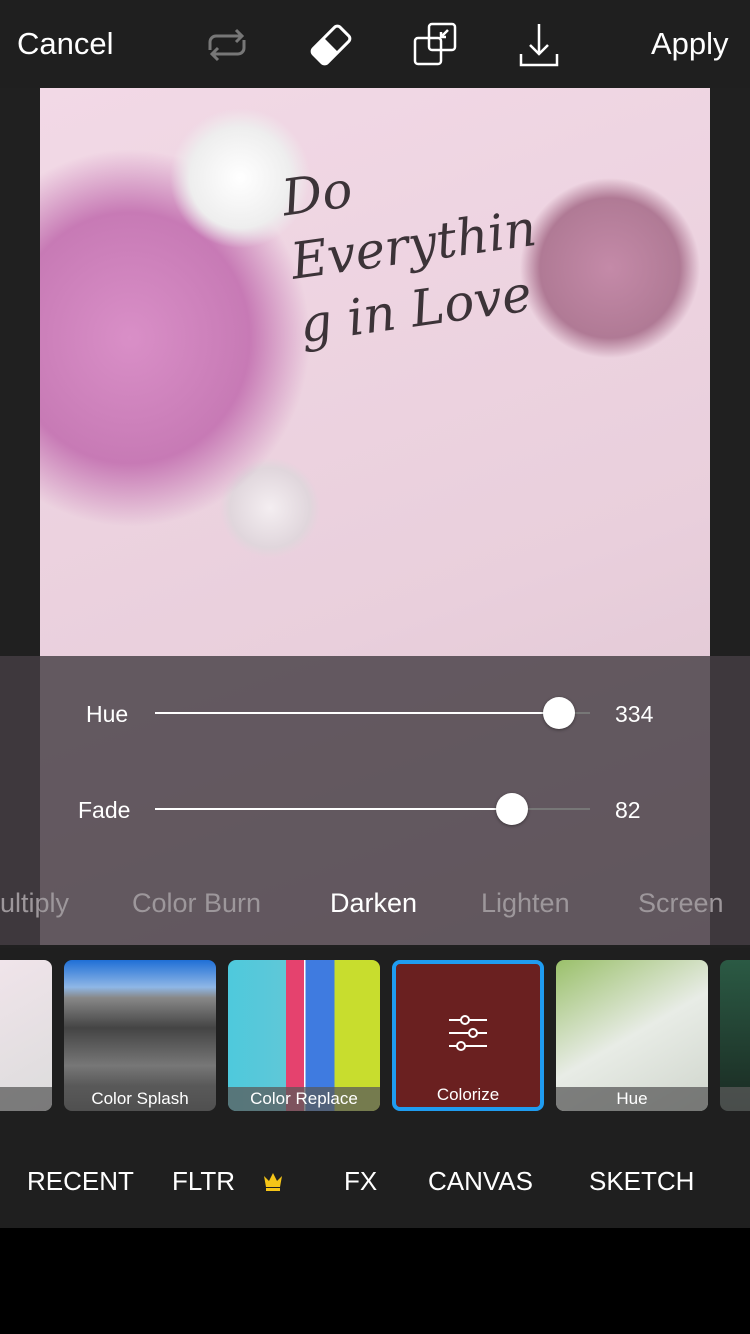 Image resolution: width=750 pixels, height=1334 pixels. Describe the element at coordinates (480, 1181) in the screenshot. I see `tab-canvas: CANVAS` at that location.